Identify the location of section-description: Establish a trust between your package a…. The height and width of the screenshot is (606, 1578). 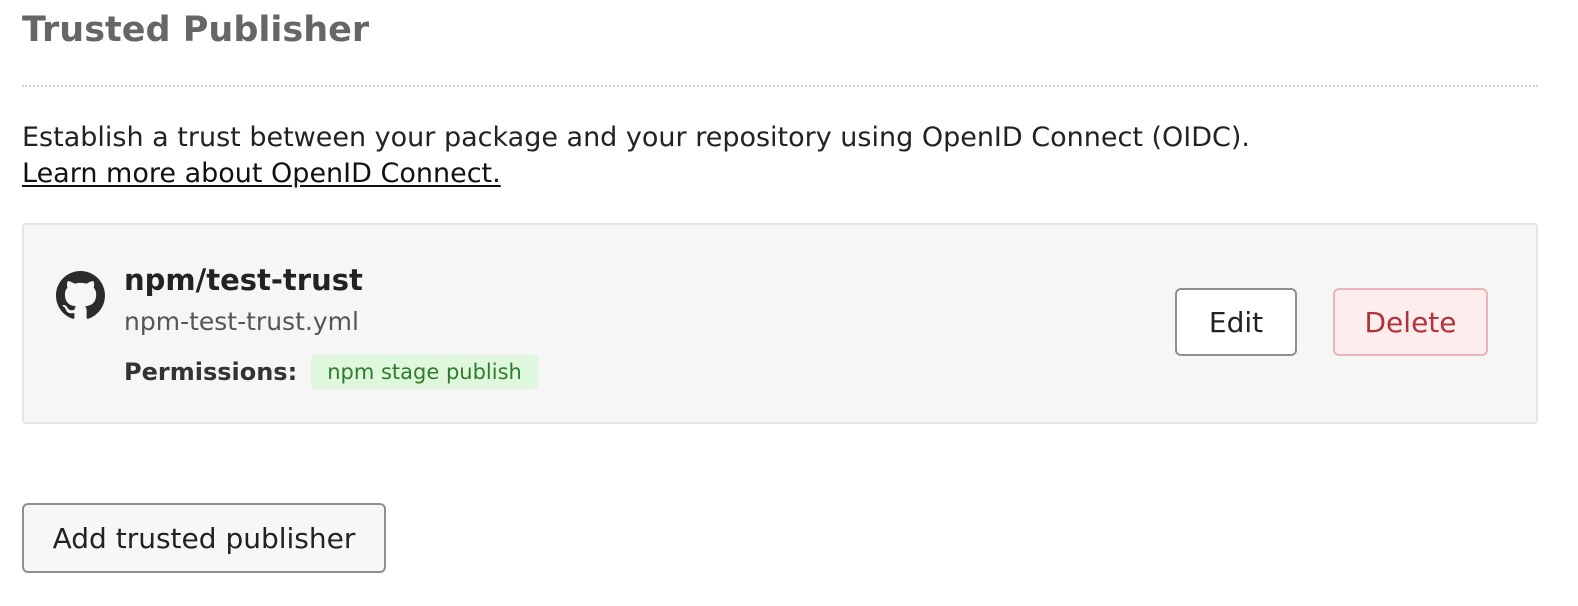
(636, 137).